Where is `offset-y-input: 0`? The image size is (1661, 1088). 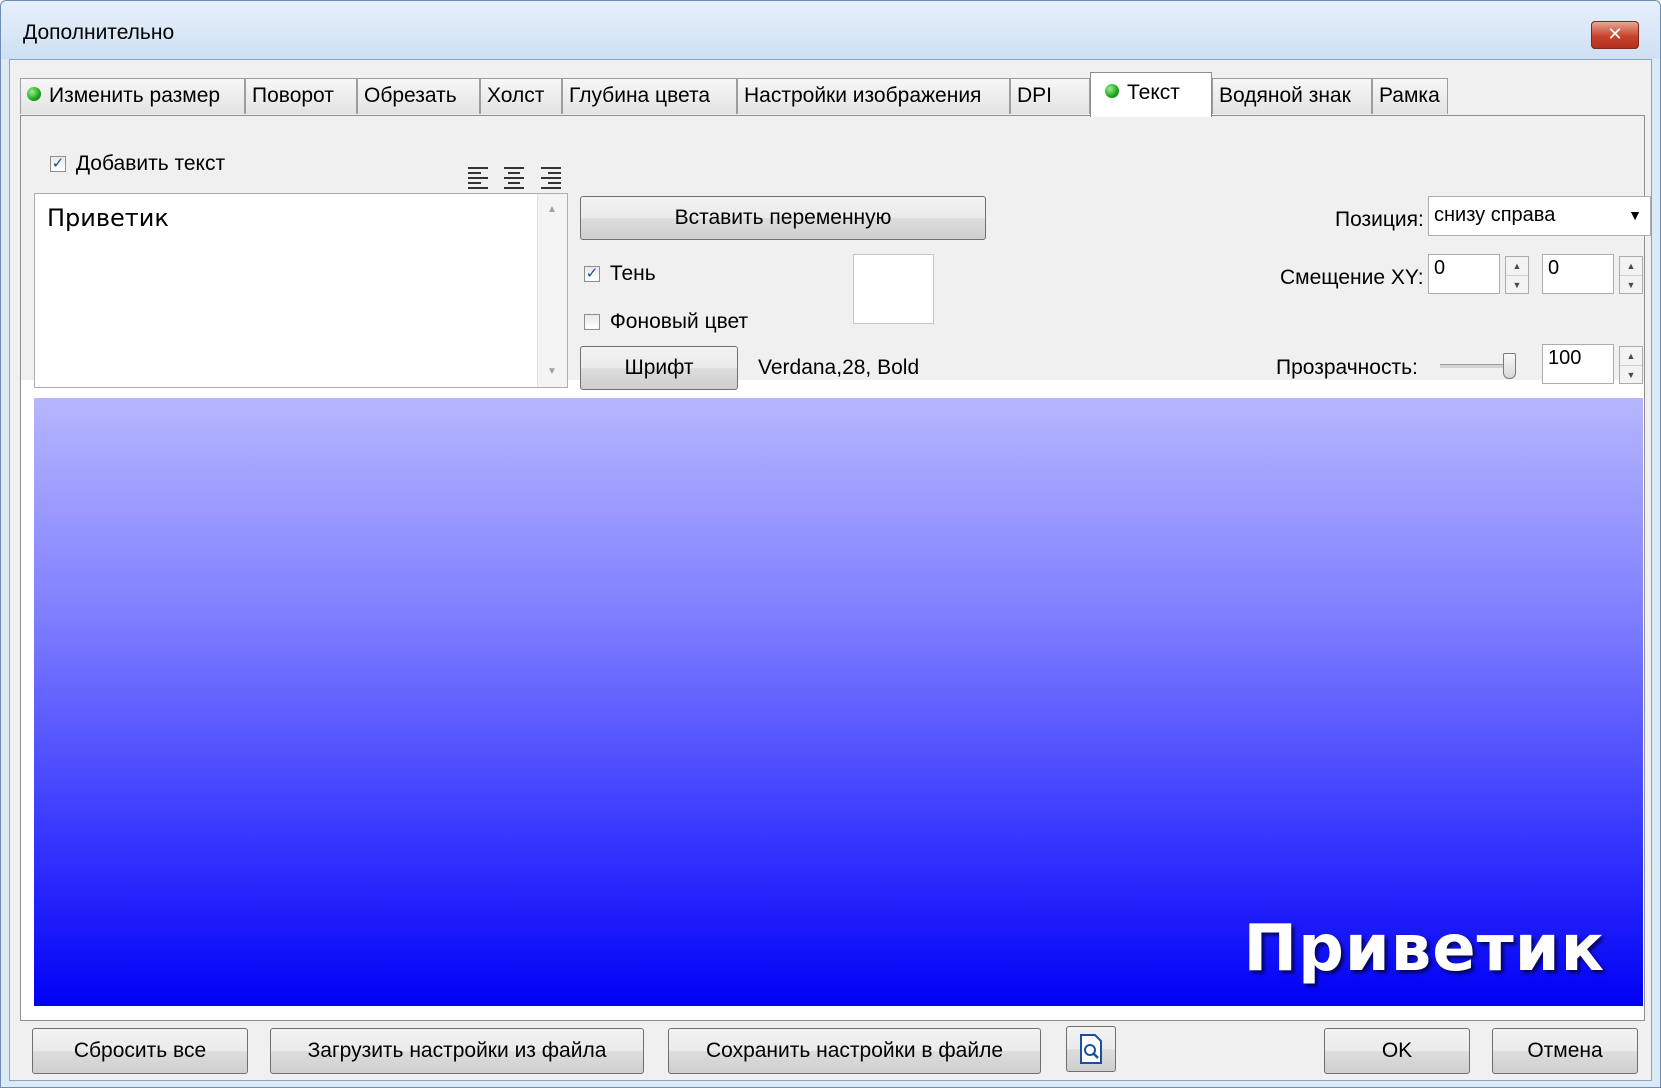
offset-y-input: 0 is located at coordinates (1578, 274).